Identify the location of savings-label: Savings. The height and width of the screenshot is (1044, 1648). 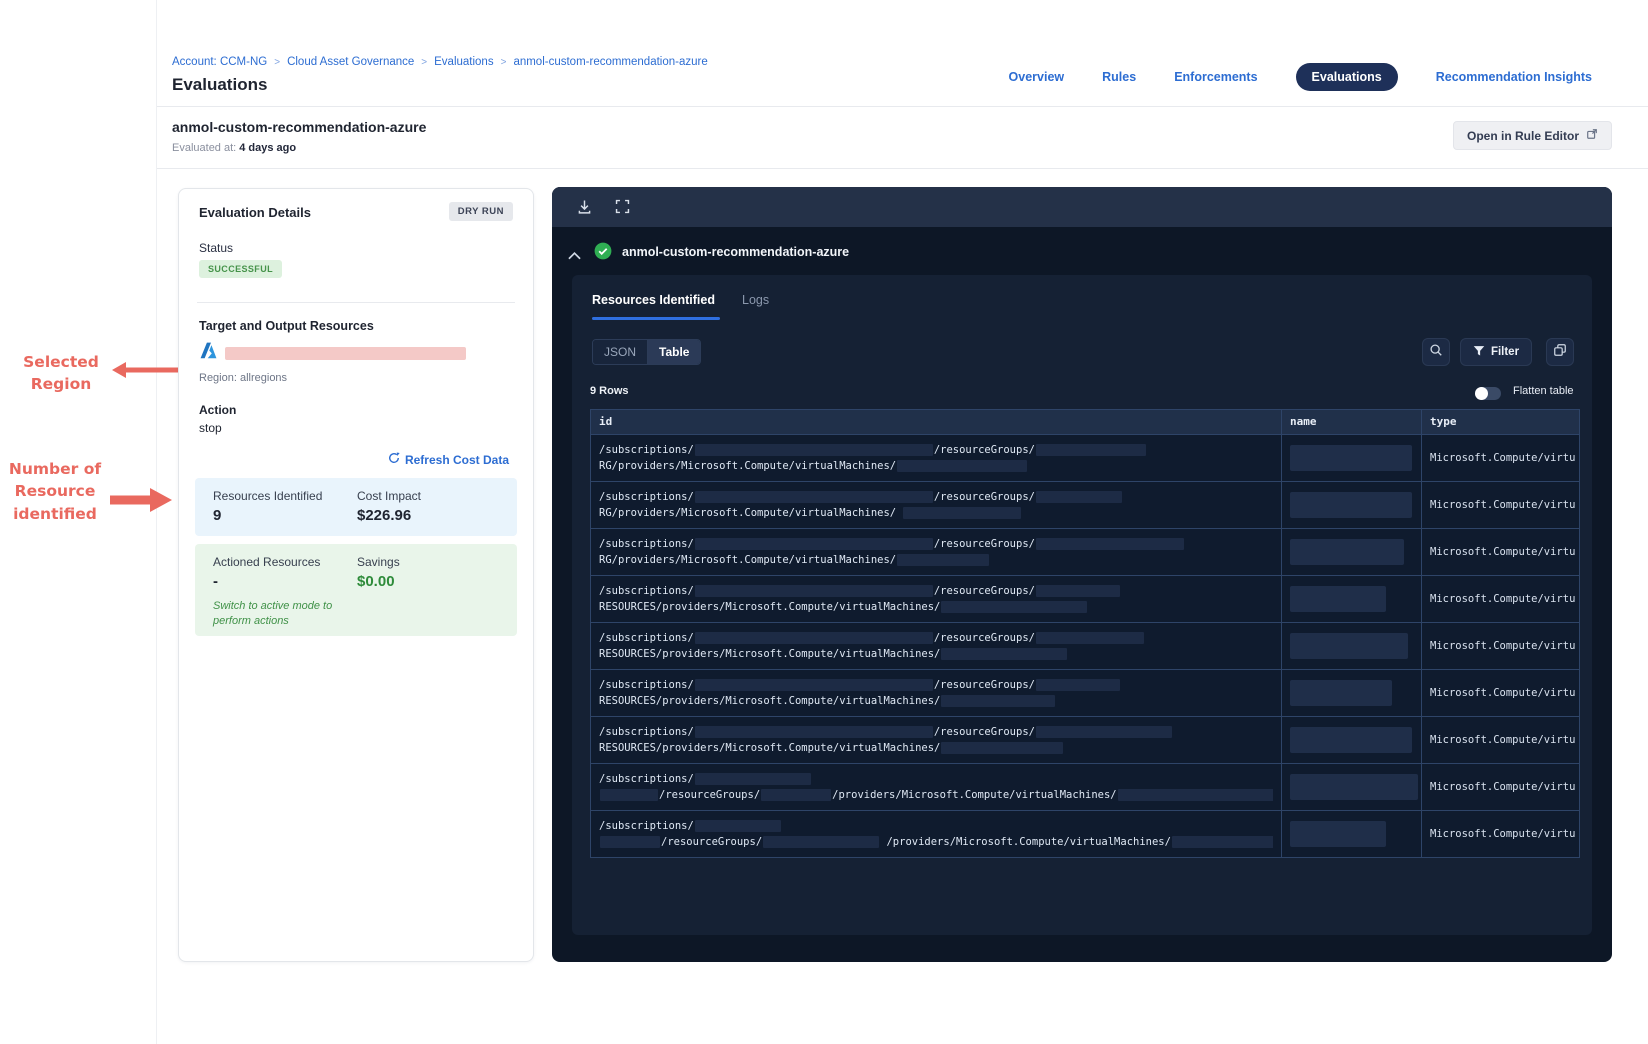
(378, 562).